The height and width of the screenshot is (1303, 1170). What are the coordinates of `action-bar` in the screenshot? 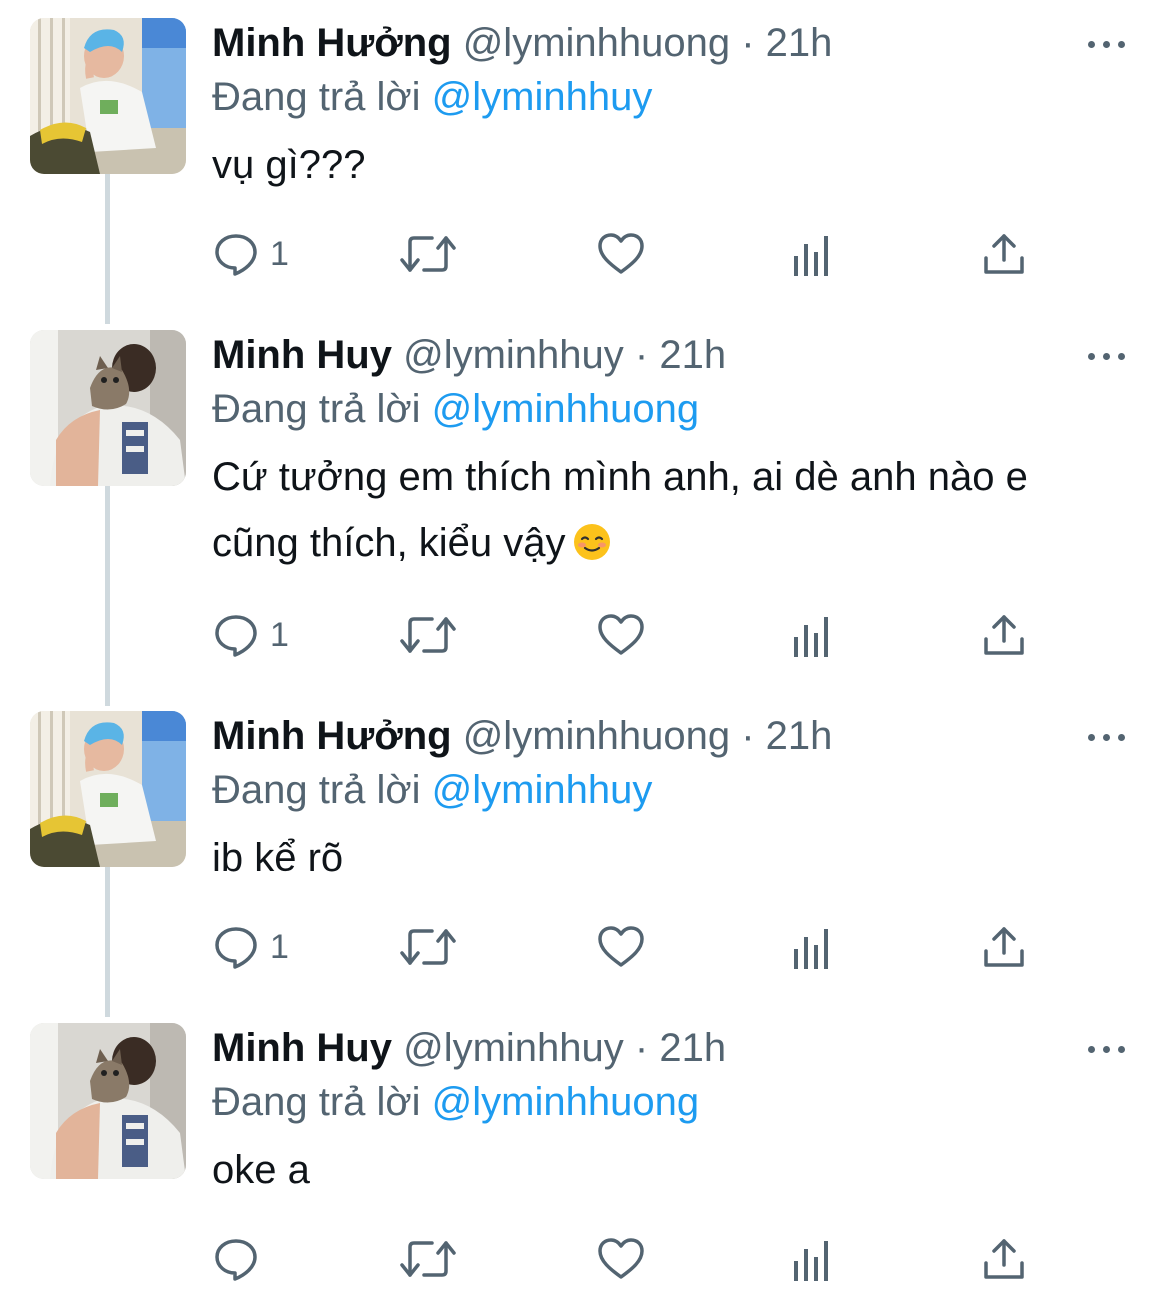 It's located at (632, 1259).